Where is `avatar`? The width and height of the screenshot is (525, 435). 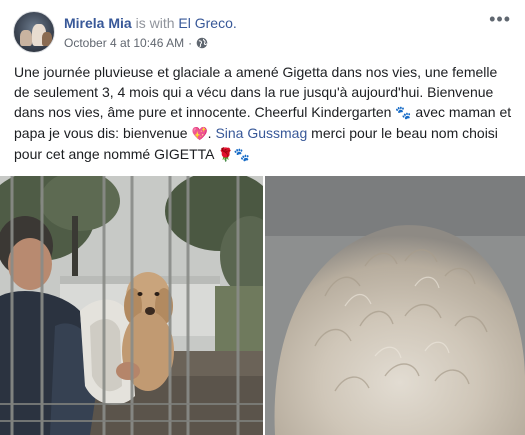 avatar is located at coordinates (34, 32).